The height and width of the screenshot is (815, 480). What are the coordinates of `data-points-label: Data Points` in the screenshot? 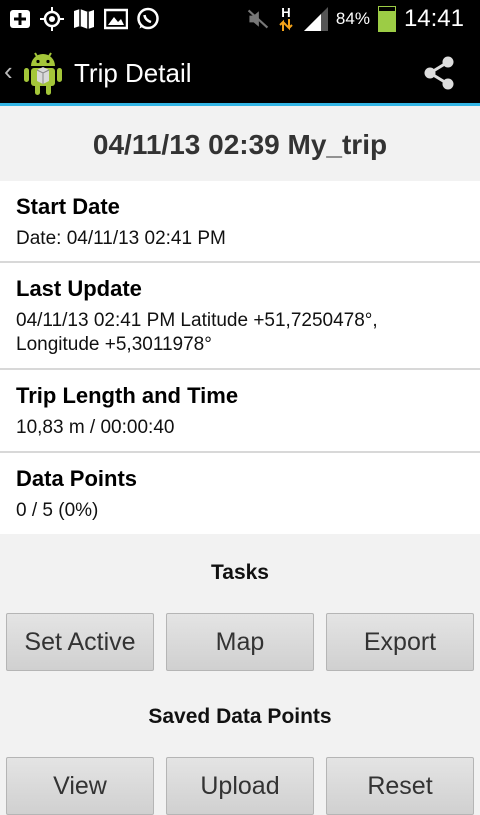 It's located at (77, 478).